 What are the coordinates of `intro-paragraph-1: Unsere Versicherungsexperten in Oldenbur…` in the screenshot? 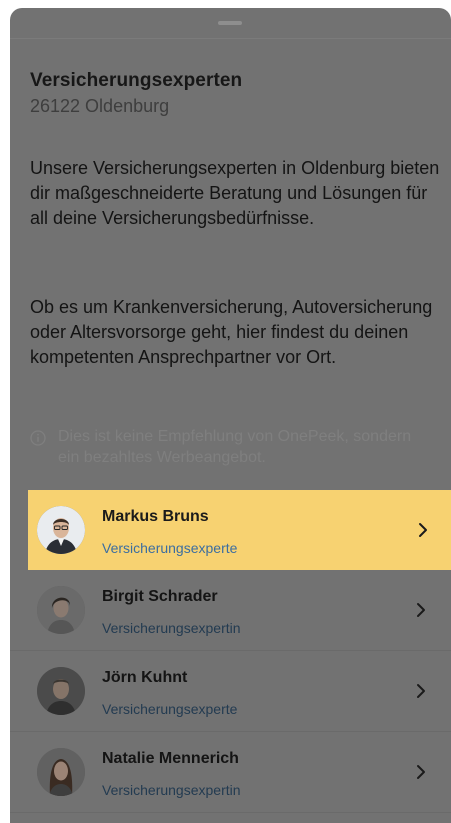 It's located at (235, 193).